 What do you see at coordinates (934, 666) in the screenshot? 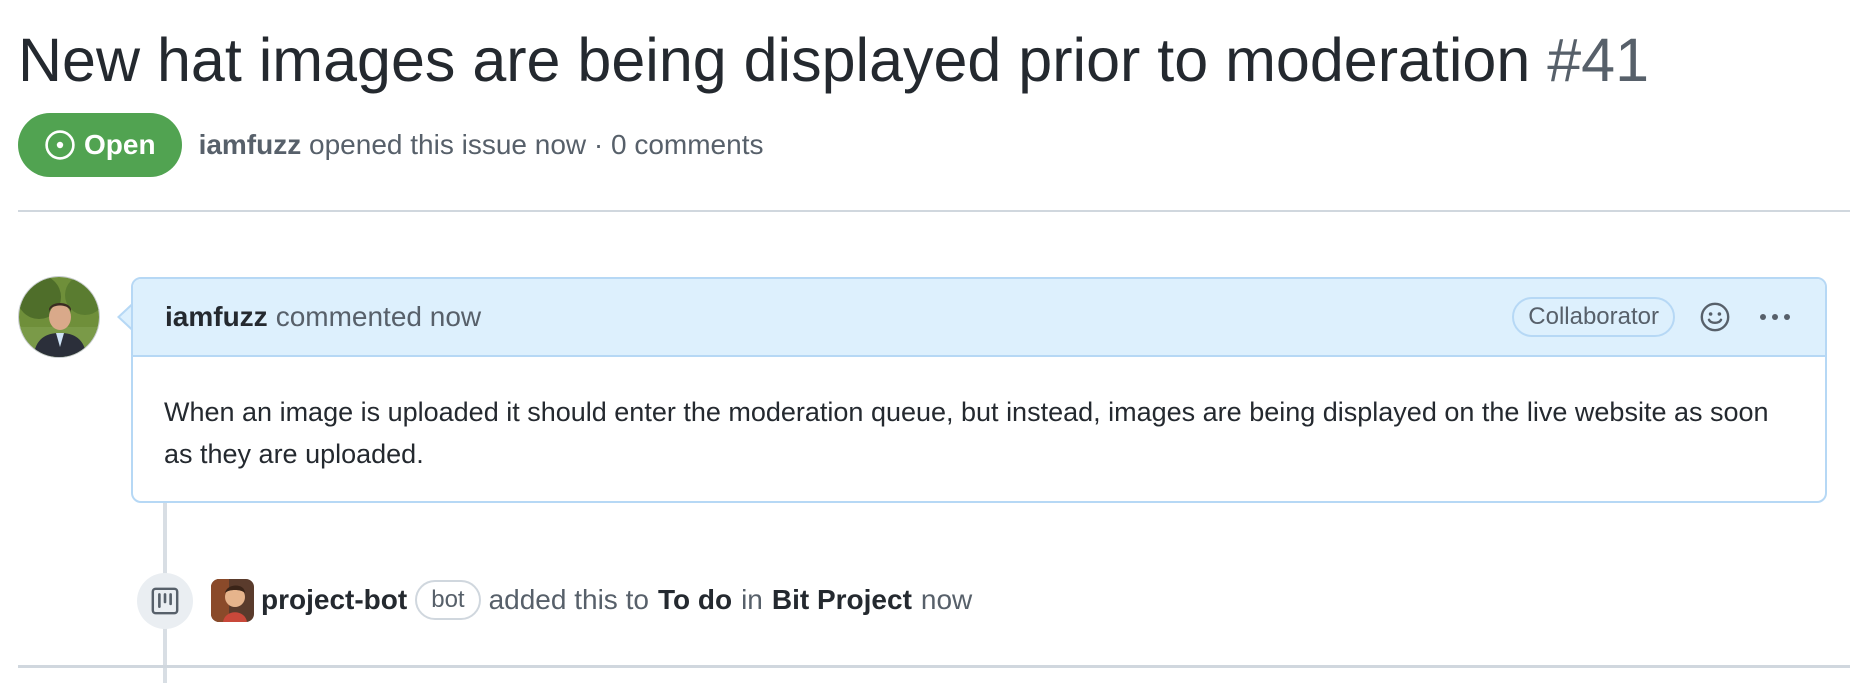
I see `bottom-divider` at bounding box center [934, 666].